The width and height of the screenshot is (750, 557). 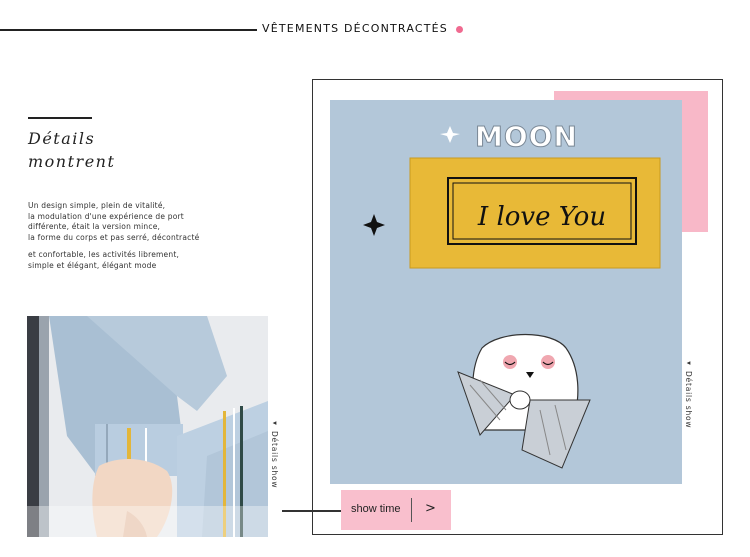 What do you see at coordinates (62, 138) in the screenshot?
I see `details-title-line1: Détails` at bounding box center [62, 138].